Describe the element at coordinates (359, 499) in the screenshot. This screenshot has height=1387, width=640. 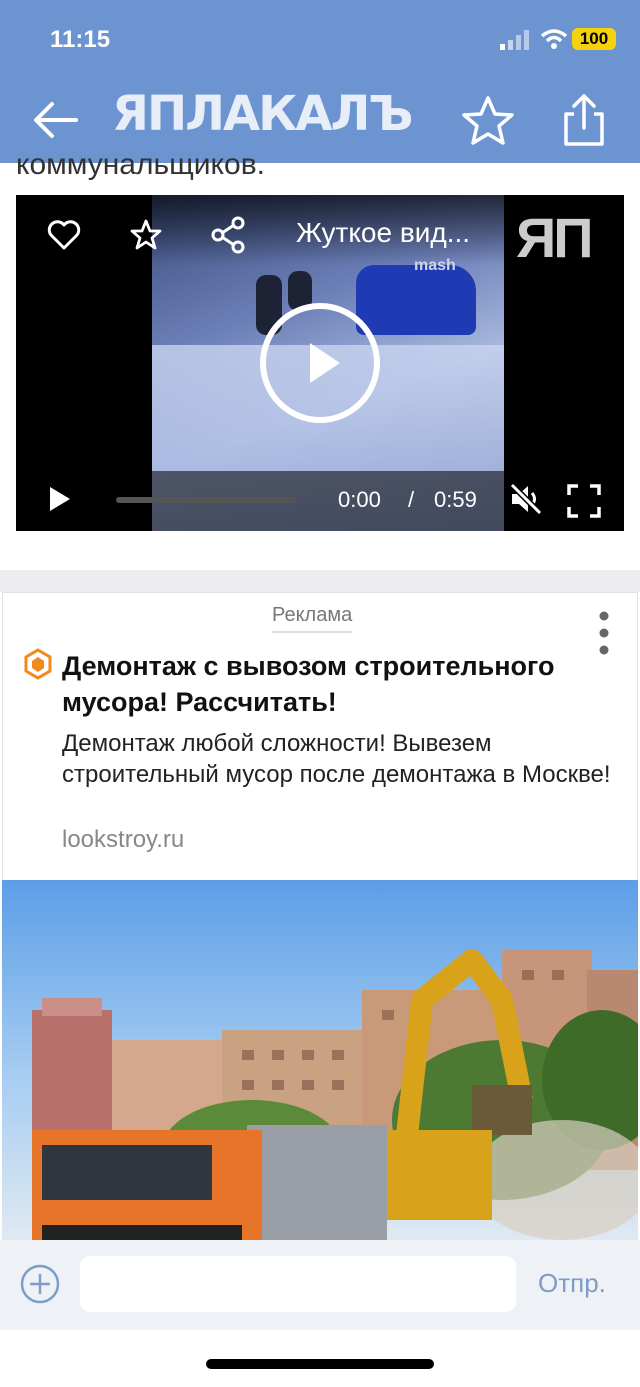
I see `video-current-time: 0:00` at that location.